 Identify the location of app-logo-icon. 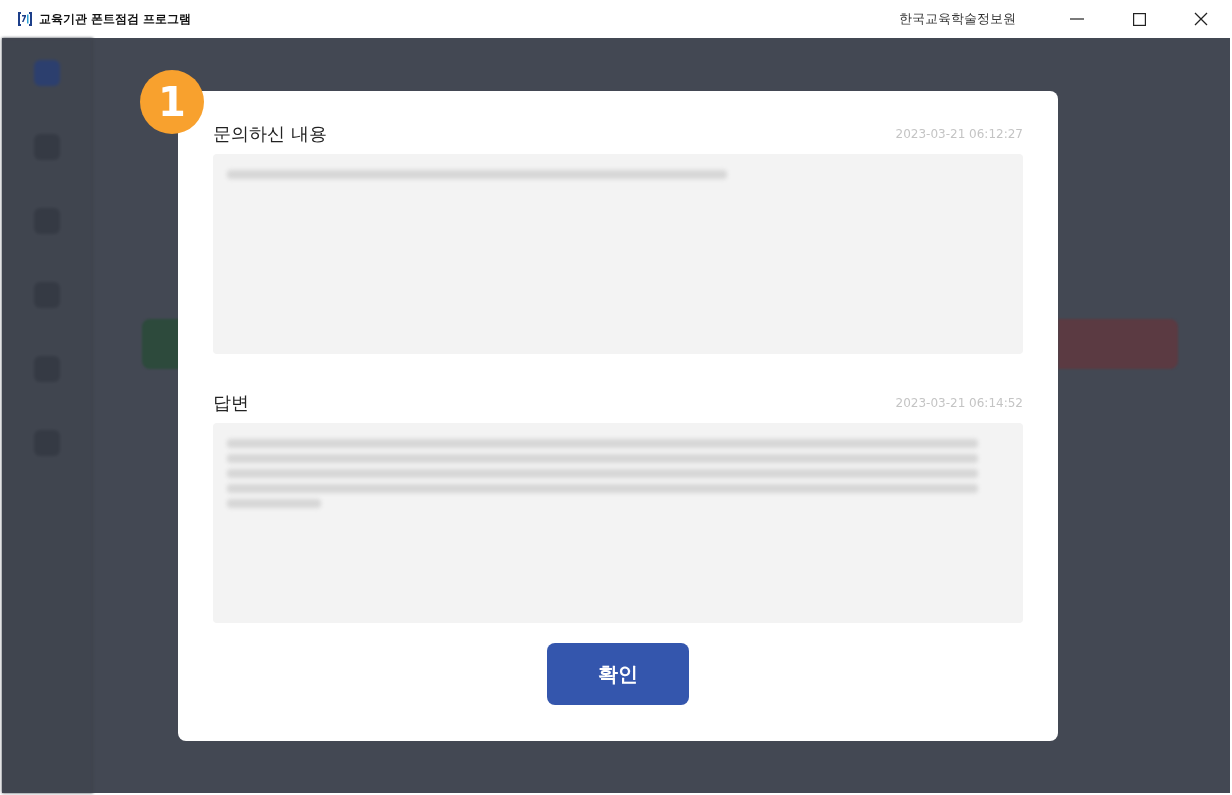
(25, 19).